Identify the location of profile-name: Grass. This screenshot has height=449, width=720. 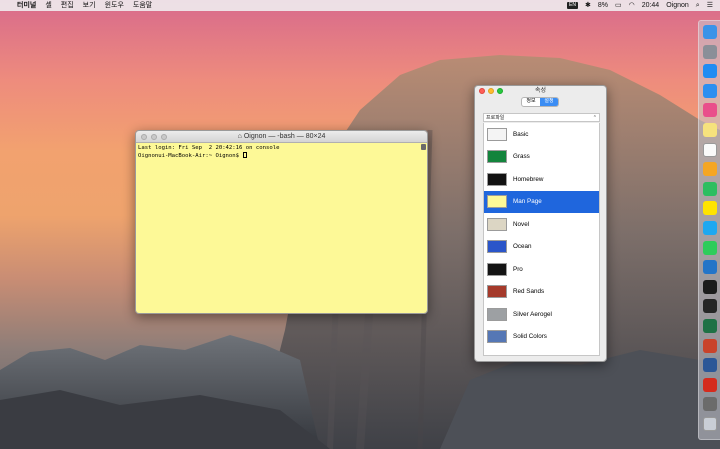
(521, 157).